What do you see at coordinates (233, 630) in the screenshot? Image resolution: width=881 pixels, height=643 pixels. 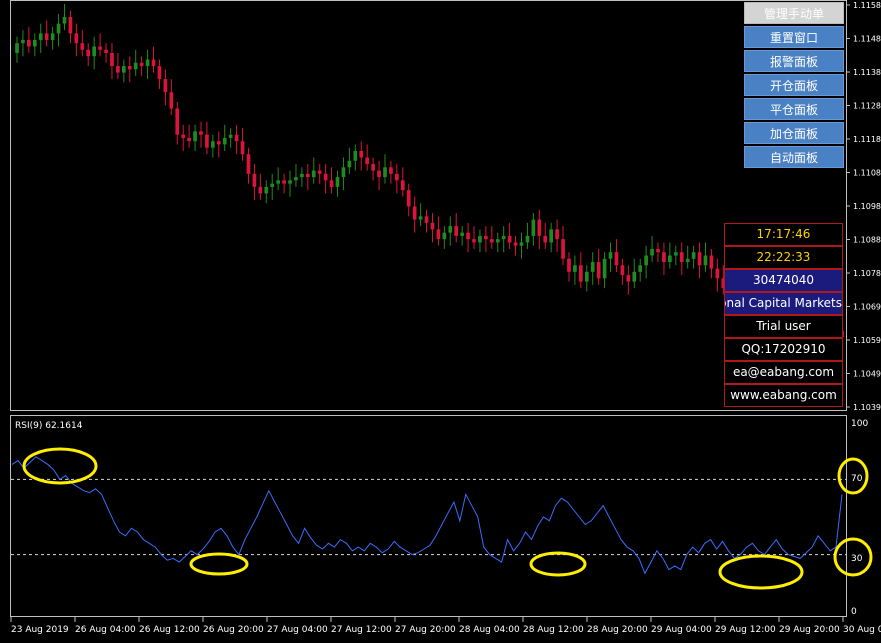 I see `time-tick-label: 26 Aug 20:00` at bounding box center [233, 630].